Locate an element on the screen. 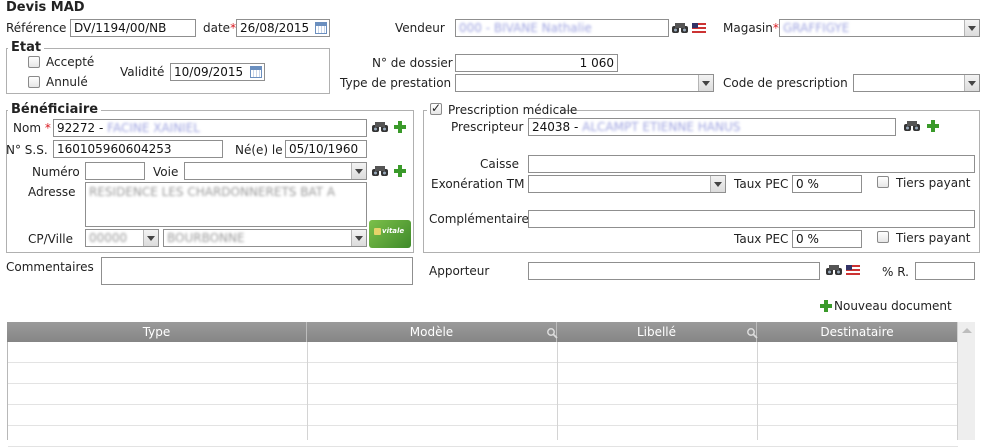 This screenshot has height=447, width=989. apporteur-label: Apporteur is located at coordinates (459, 271).